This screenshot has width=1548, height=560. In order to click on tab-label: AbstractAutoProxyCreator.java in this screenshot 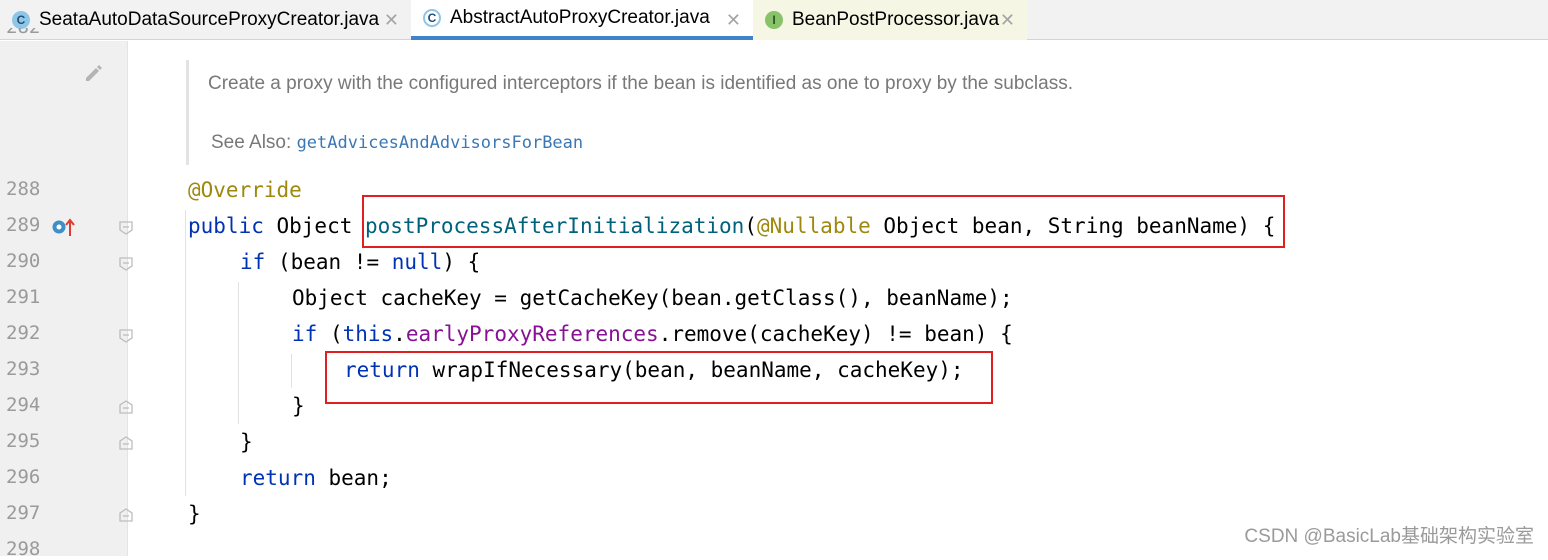, I will do `click(580, 17)`.